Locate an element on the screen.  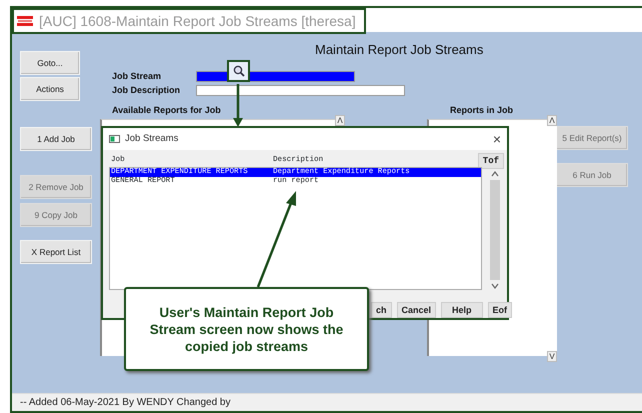
button: ch is located at coordinates (381, 310).